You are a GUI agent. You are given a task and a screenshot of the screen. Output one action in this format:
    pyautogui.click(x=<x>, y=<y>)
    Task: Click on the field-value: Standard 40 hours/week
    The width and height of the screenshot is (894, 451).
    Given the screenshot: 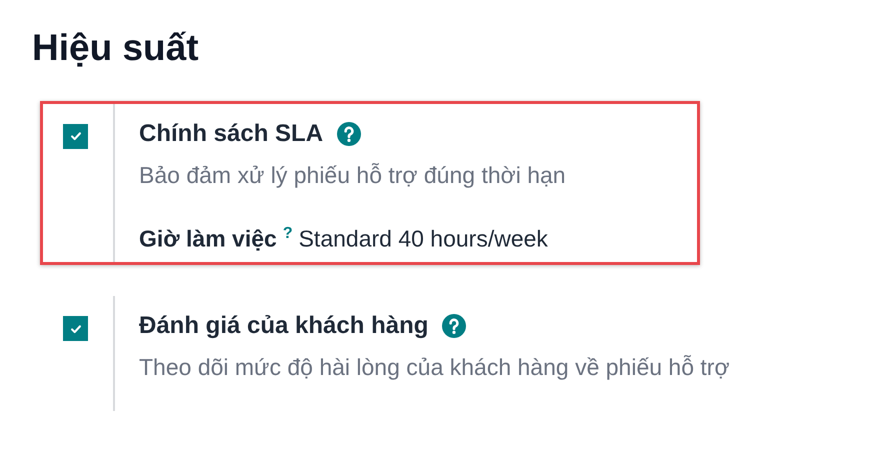 What is the action you would take?
    pyautogui.click(x=423, y=238)
    